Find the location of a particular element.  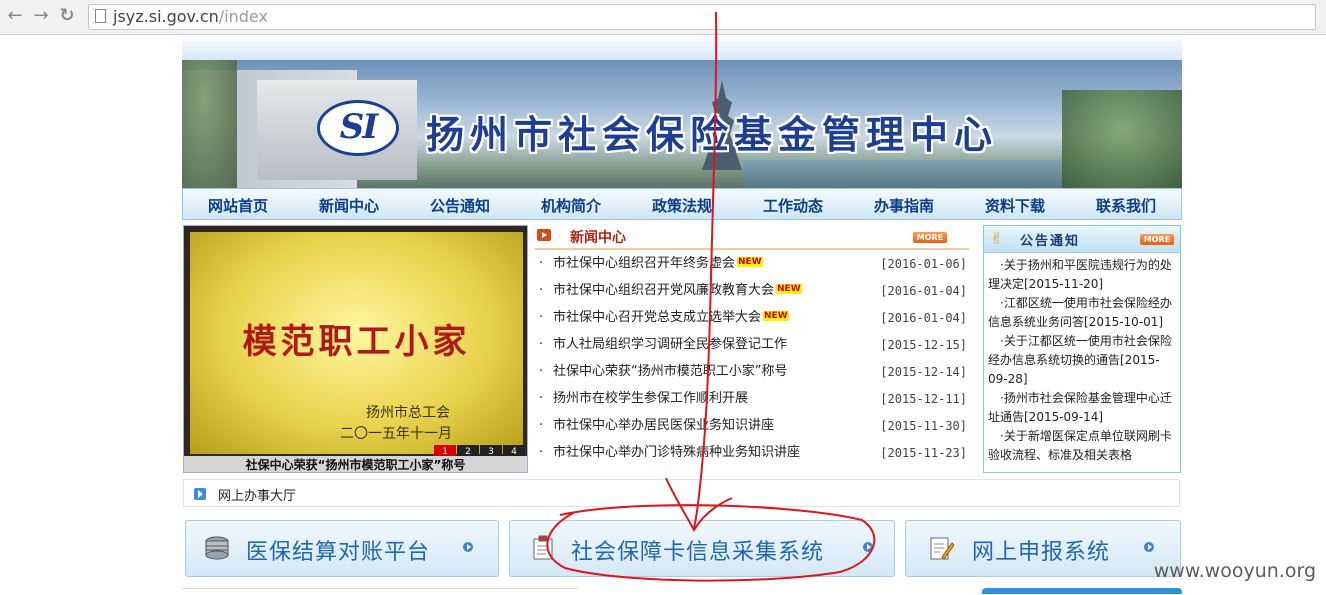

blue-tab is located at coordinates (1082, 591).